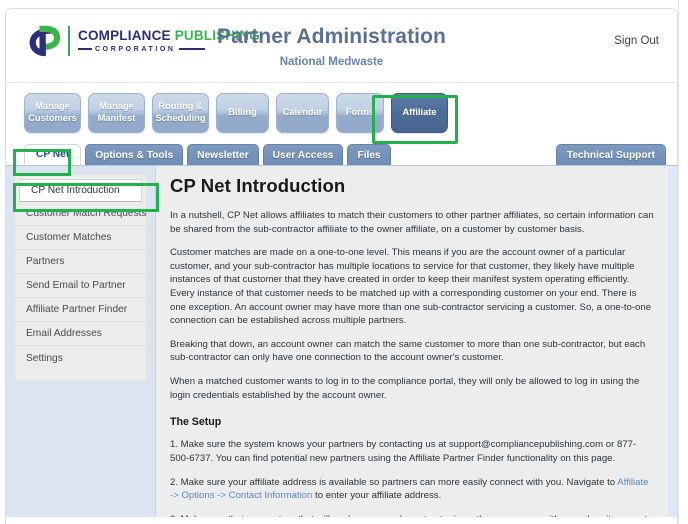 This screenshot has height=524, width=688. I want to click on technical-support-button: Technical Support, so click(610, 154).